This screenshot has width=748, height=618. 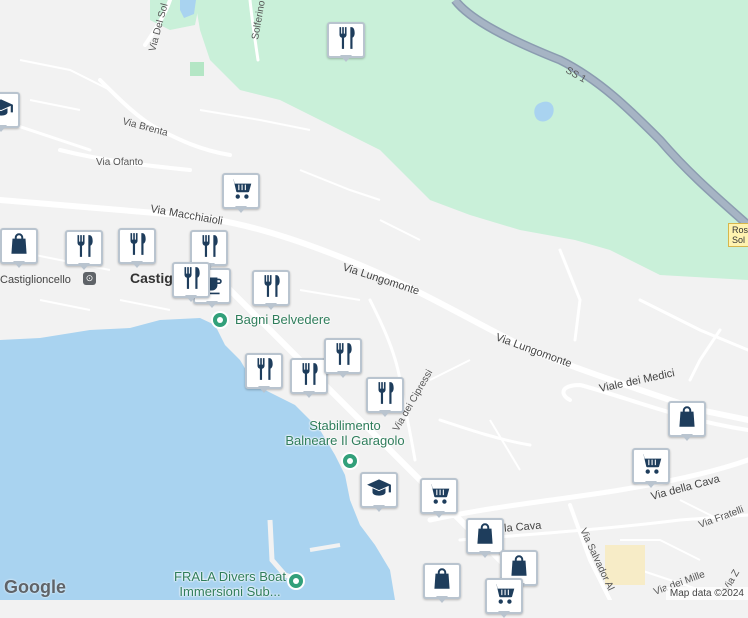 I want to click on park-square, so click(x=197, y=69).